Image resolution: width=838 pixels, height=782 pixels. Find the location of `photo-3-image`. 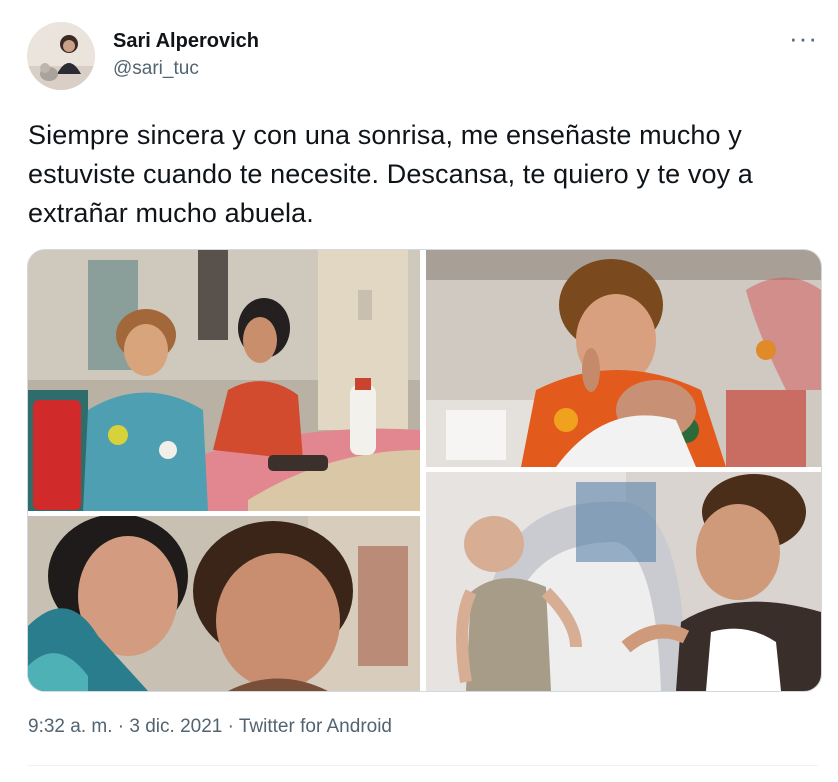

photo-3-image is located at coordinates (224, 603).